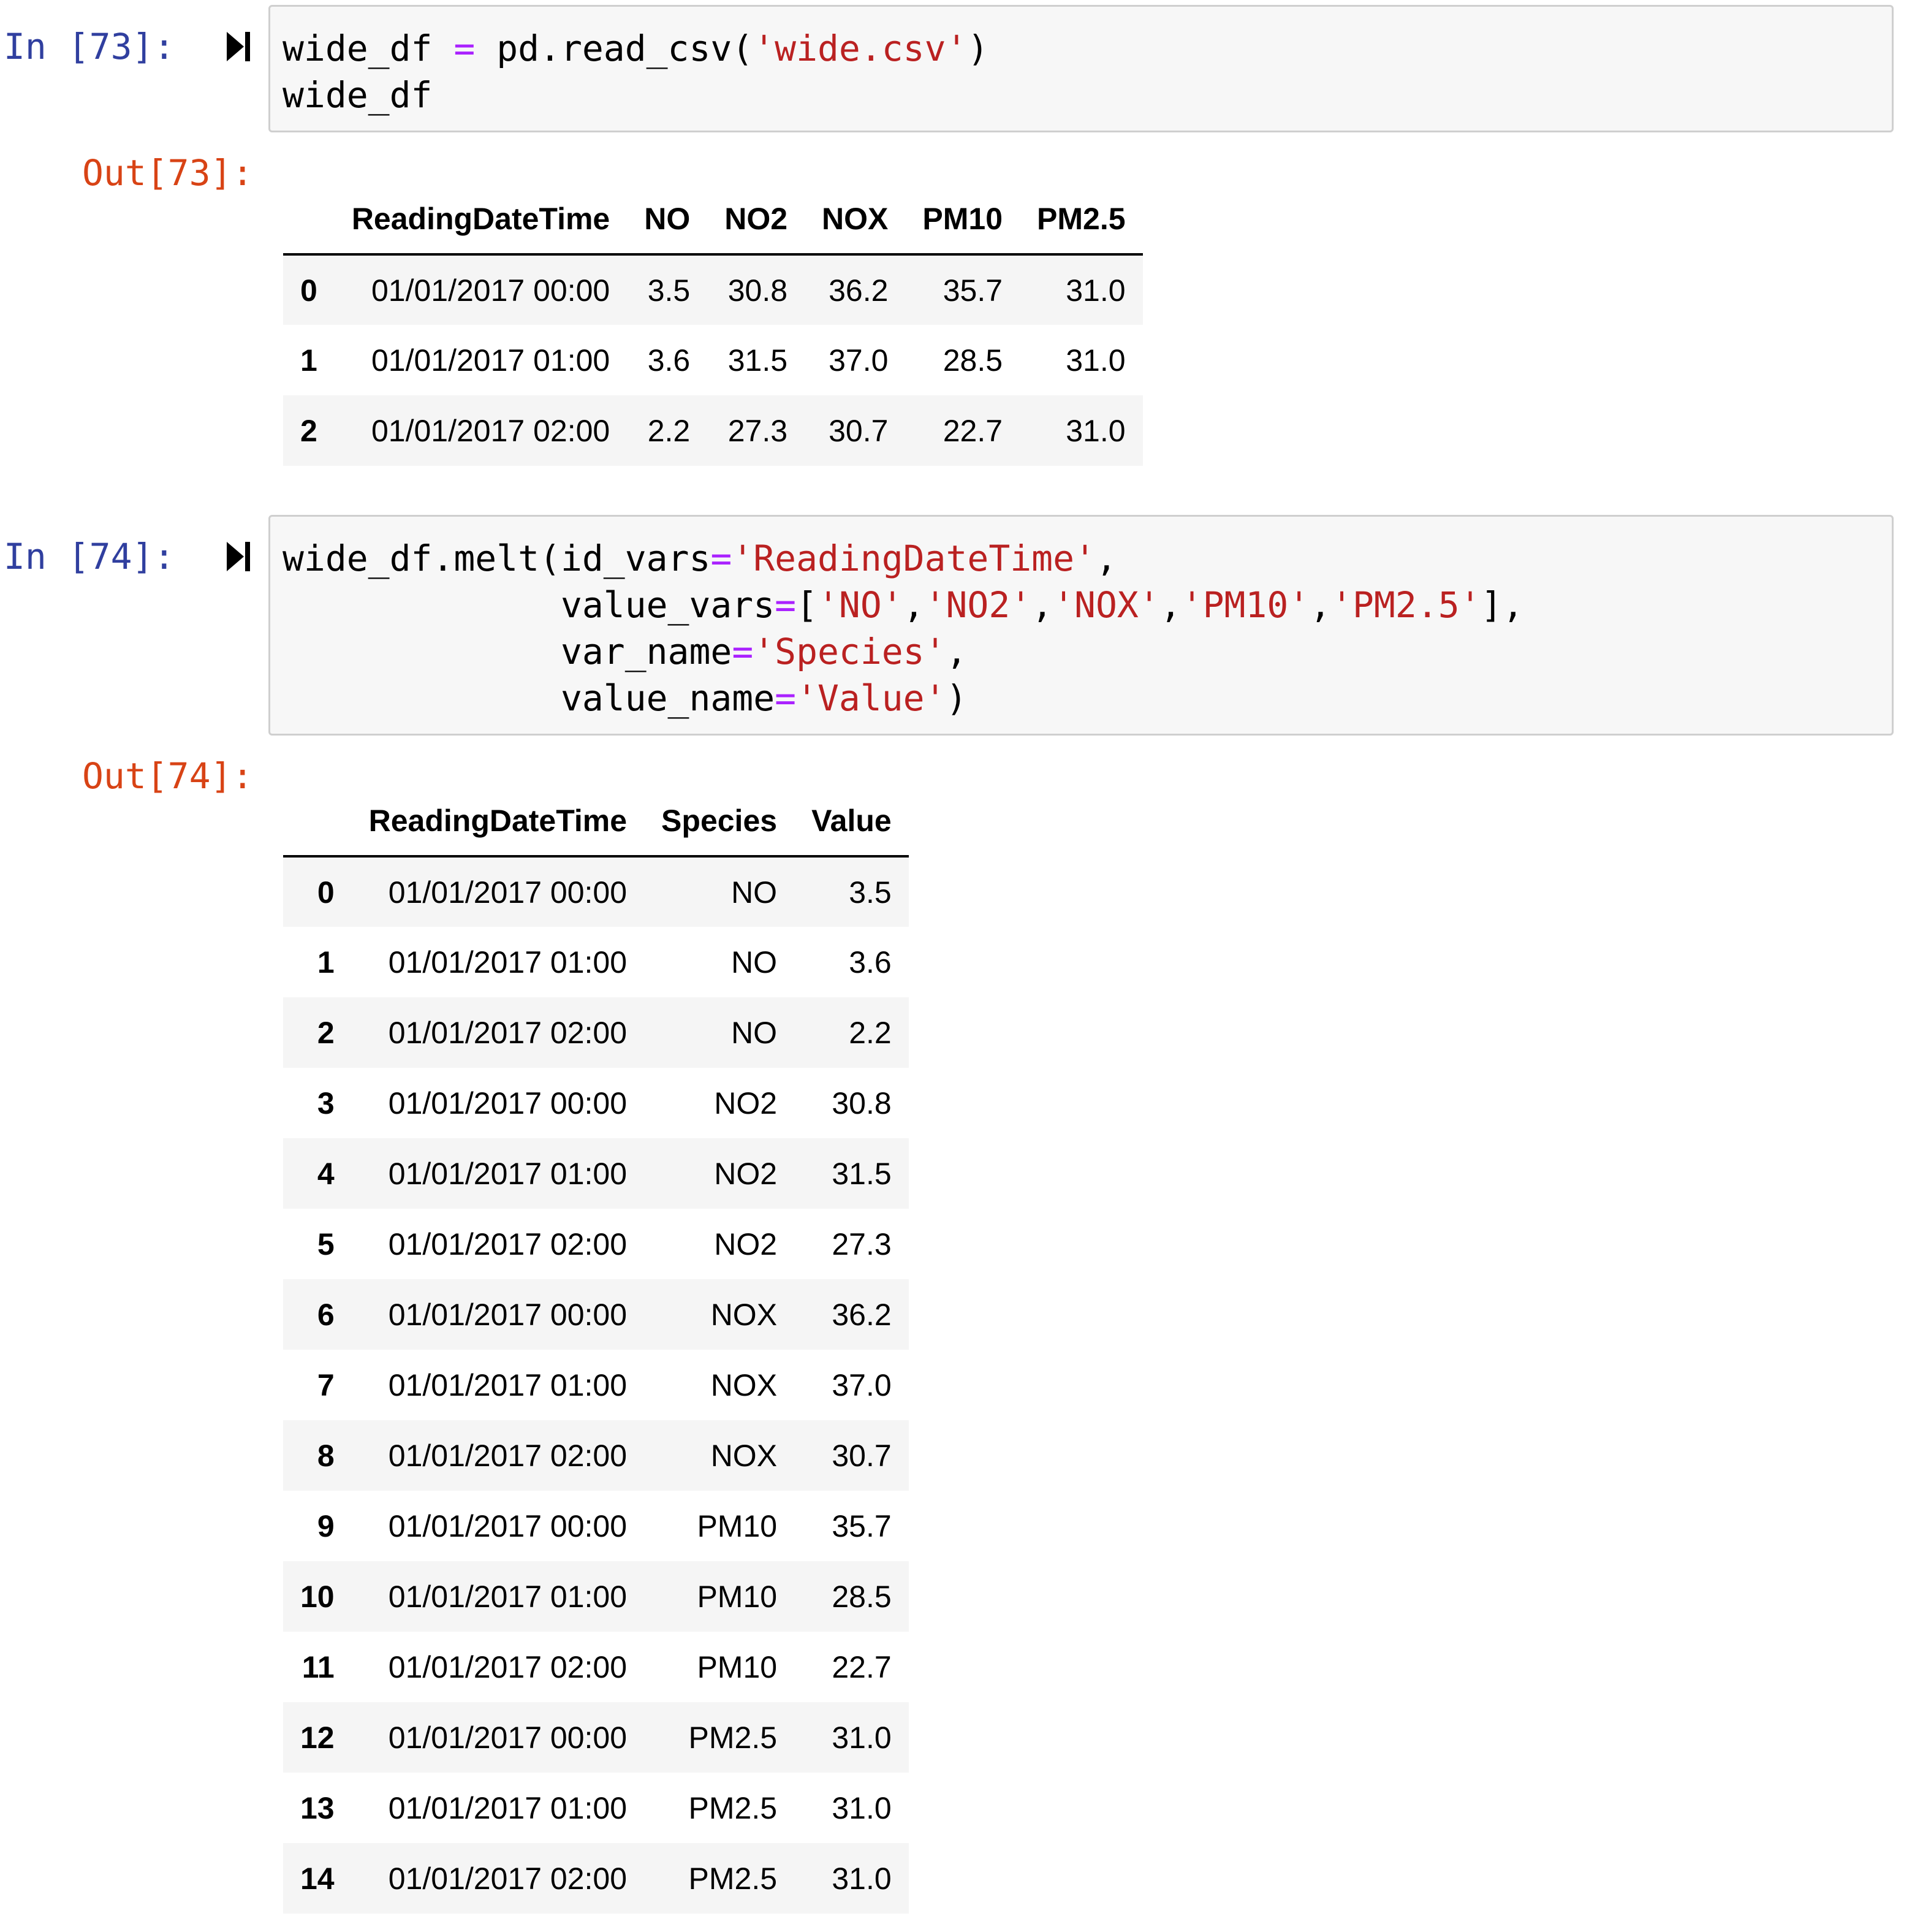  What do you see at coordinates (807, 605) in the screenshot?
I see `code-token: [` at bounding box center [807, 605].